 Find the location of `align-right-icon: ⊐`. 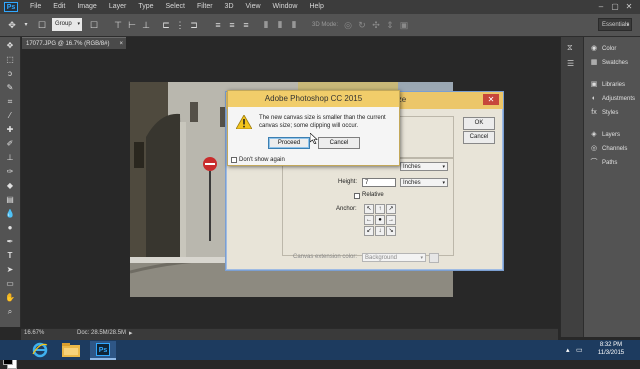

align-right-icon: ⊐ is located at coordinates (194, 25).